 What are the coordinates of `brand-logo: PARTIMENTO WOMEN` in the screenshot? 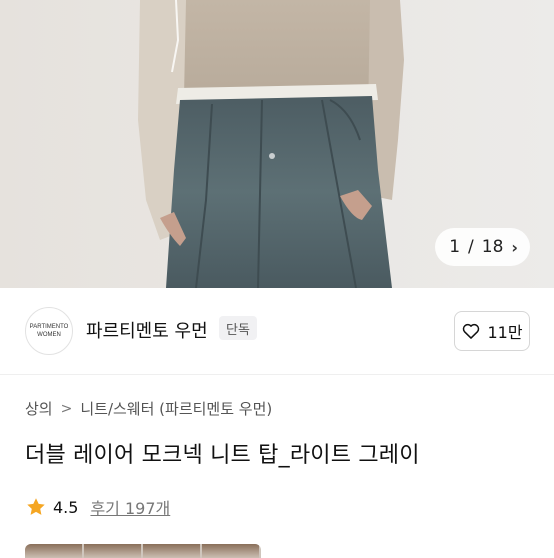 It's located at (49, 331).